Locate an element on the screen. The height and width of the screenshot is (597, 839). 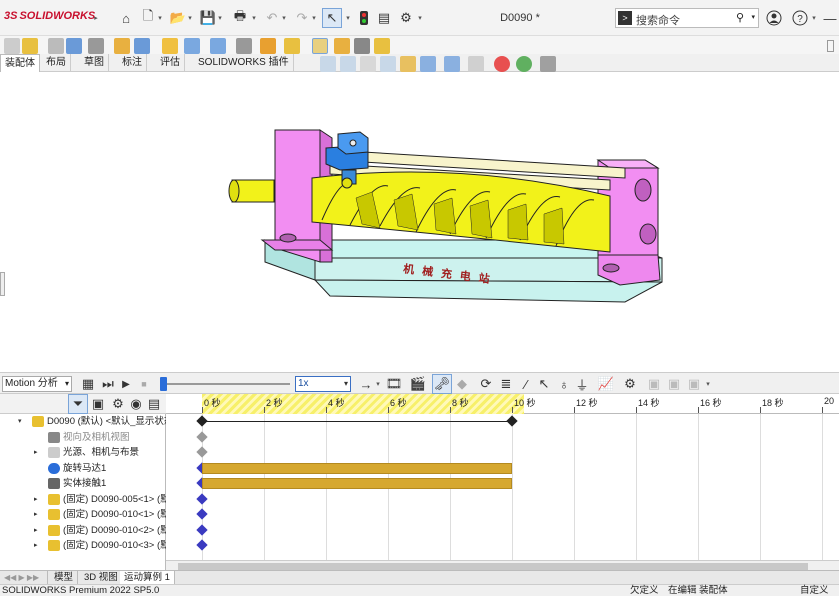
solidworks-logo: 3S SOLIDWORKS is located at coordinates (52, 18).